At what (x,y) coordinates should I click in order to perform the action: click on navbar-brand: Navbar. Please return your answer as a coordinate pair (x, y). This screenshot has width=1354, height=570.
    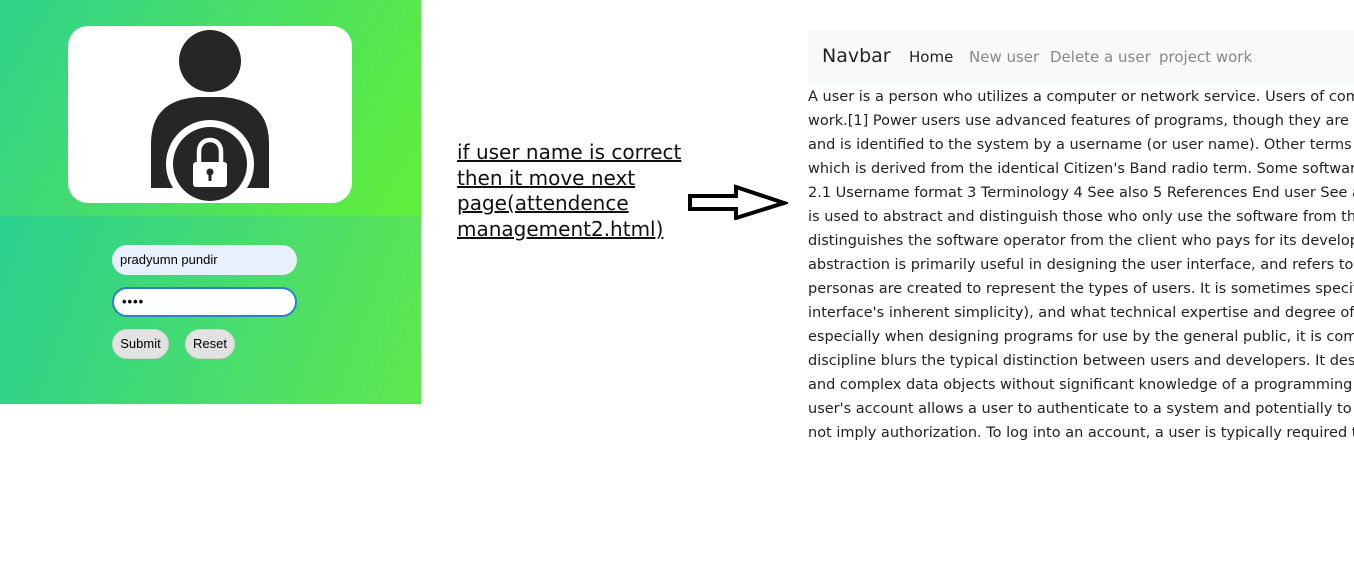
    Looking at the image, I should click on (856, 56).